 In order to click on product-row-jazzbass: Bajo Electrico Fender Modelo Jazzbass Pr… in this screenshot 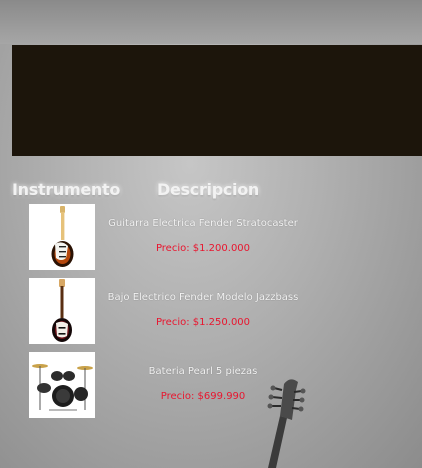, I will do `click(225, 311)`.